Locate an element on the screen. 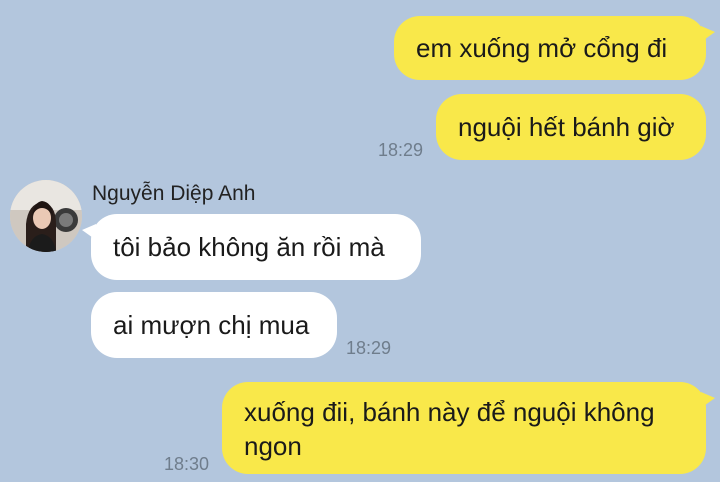 Image resolution: width=720 pixels, height=482 pixels. contact-photo-icon is located at coordinates (46, 216).